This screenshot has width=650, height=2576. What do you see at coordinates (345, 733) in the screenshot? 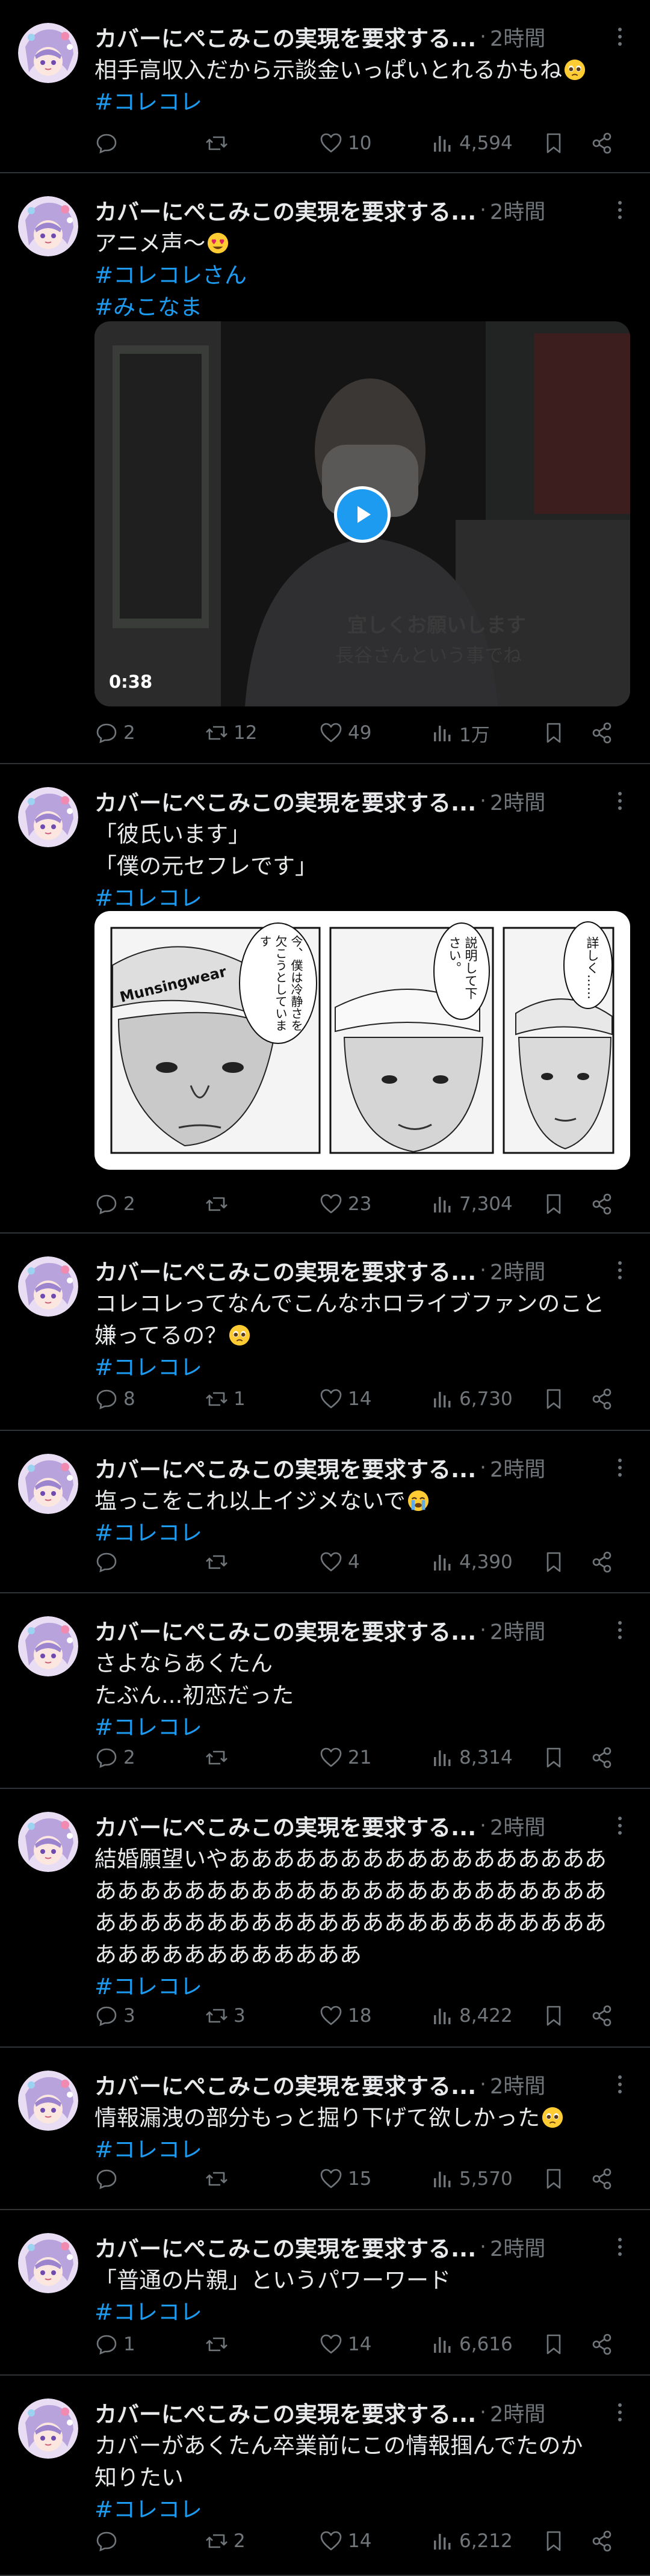
I see `like-button: 49` at bounding box center [345, 733].